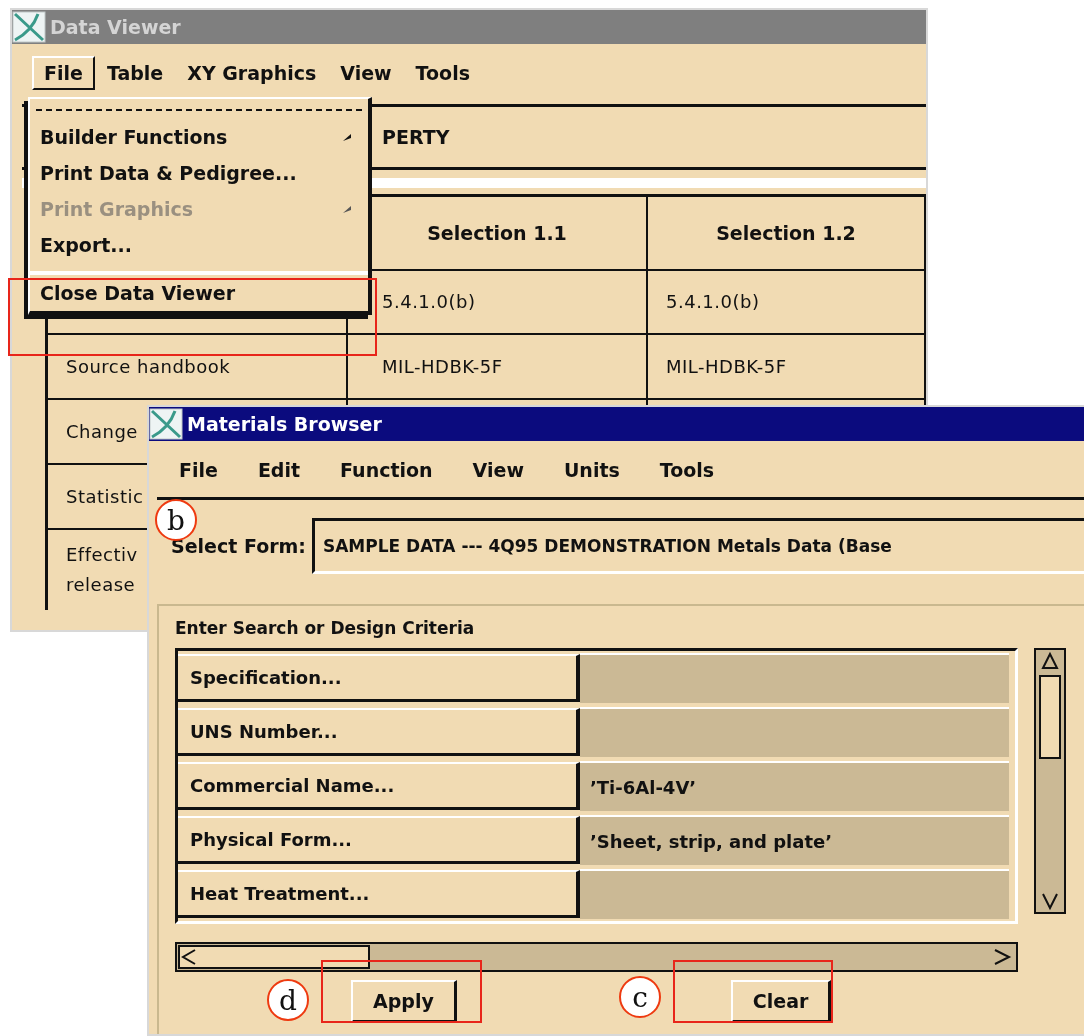  Describe the element at coordinates (497, 233) in the screenshot. I see `column-header: Selection 1.1` at that location.